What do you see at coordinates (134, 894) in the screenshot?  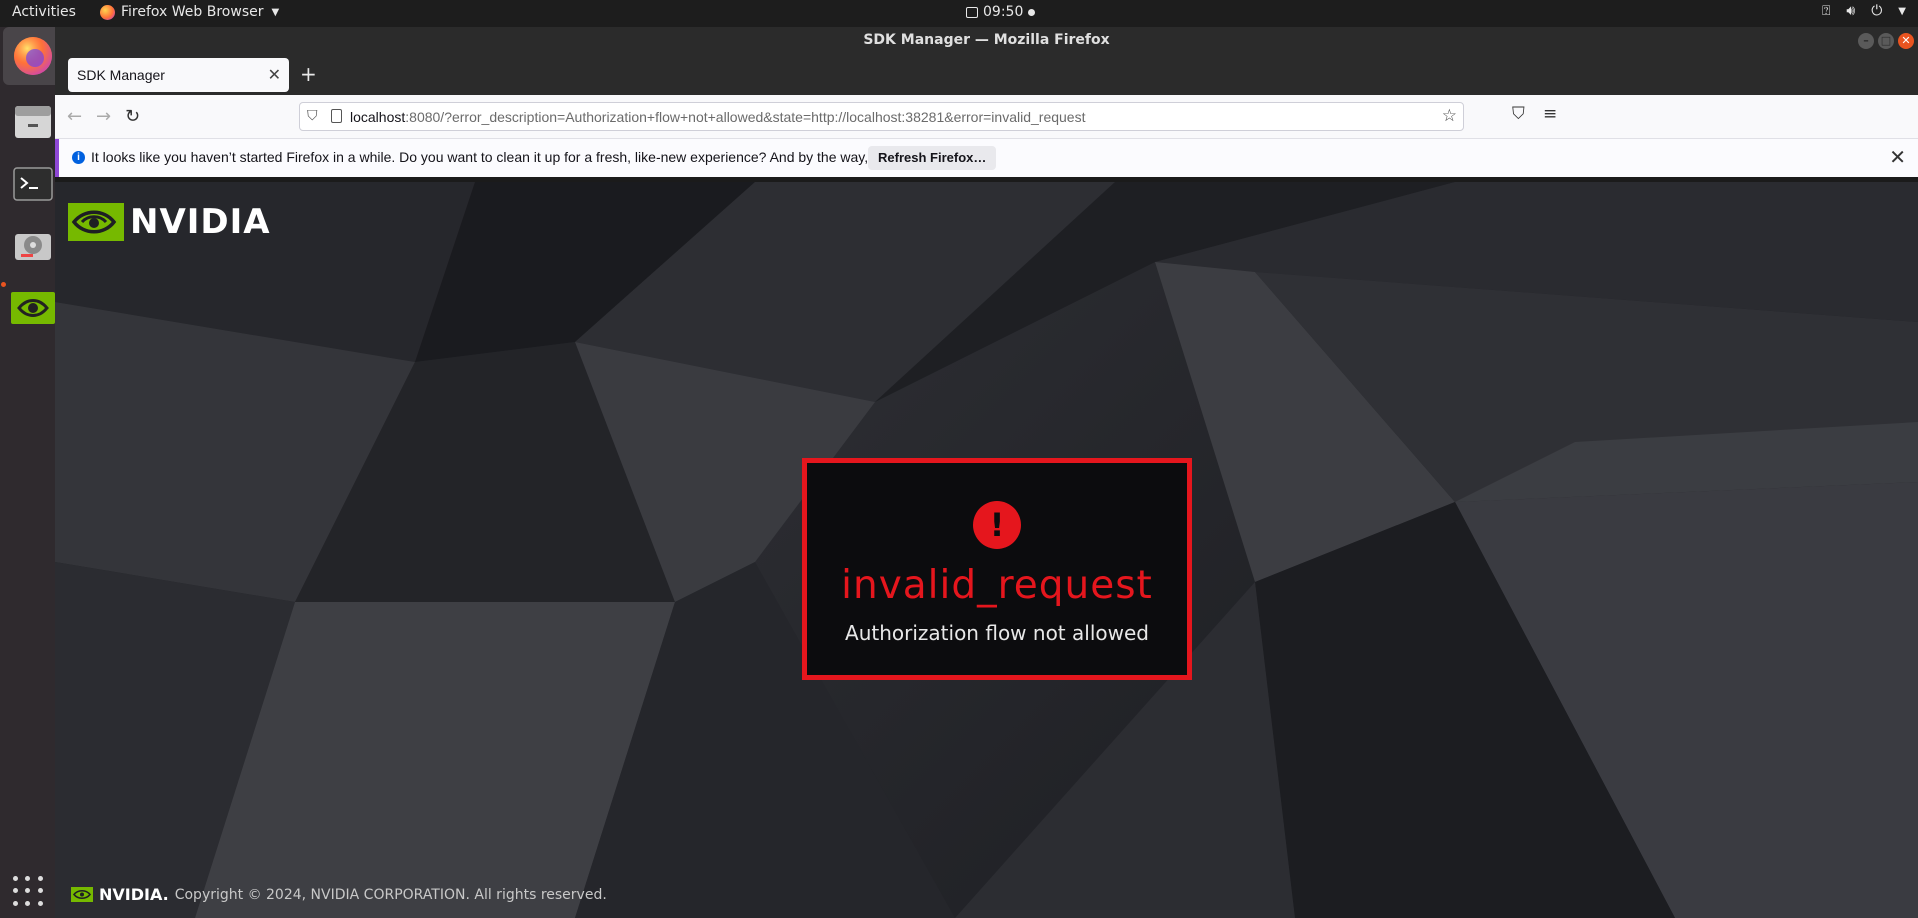 I see `footer-brand: NVIDIA.` at bounding box center [134, 894].